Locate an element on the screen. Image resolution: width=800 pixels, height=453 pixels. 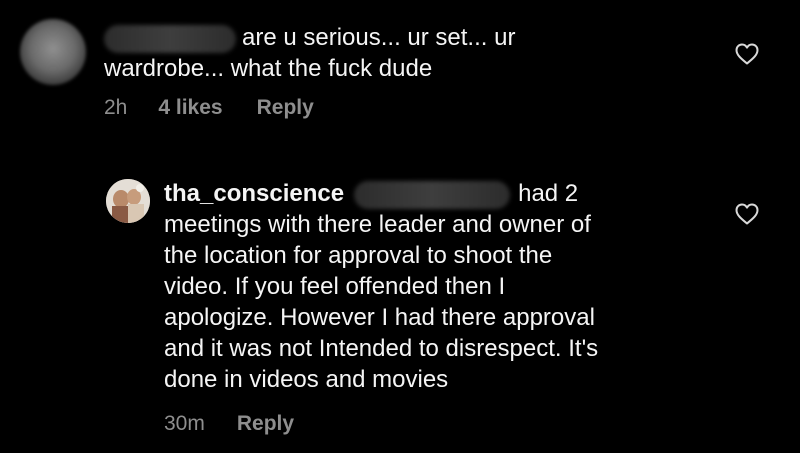
comment-2-line: done in videos and movies is located at coordinates (306, 379).